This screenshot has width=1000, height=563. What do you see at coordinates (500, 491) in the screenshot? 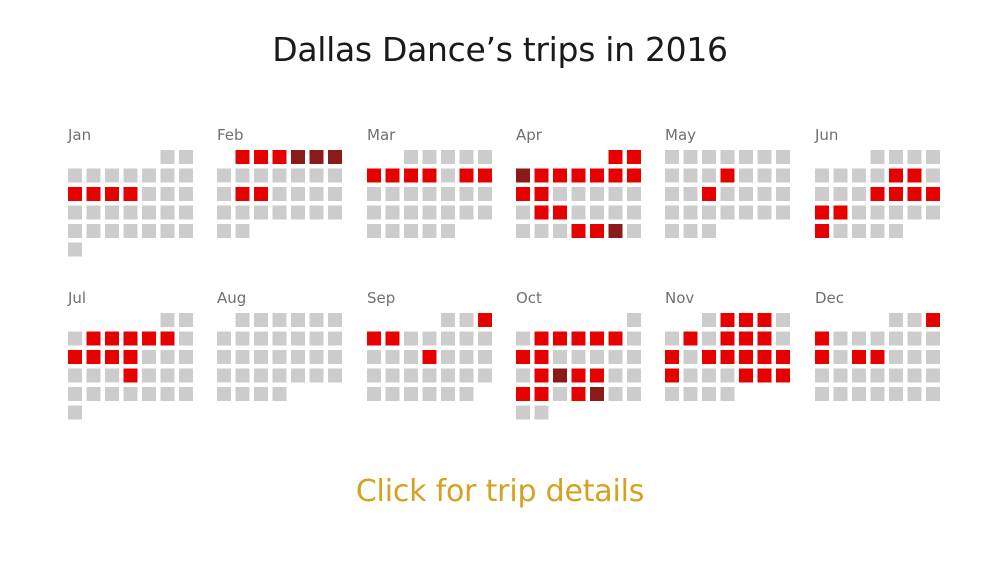
I see `trip-details-link: Click for trip details` at bounding box center [500, 491].